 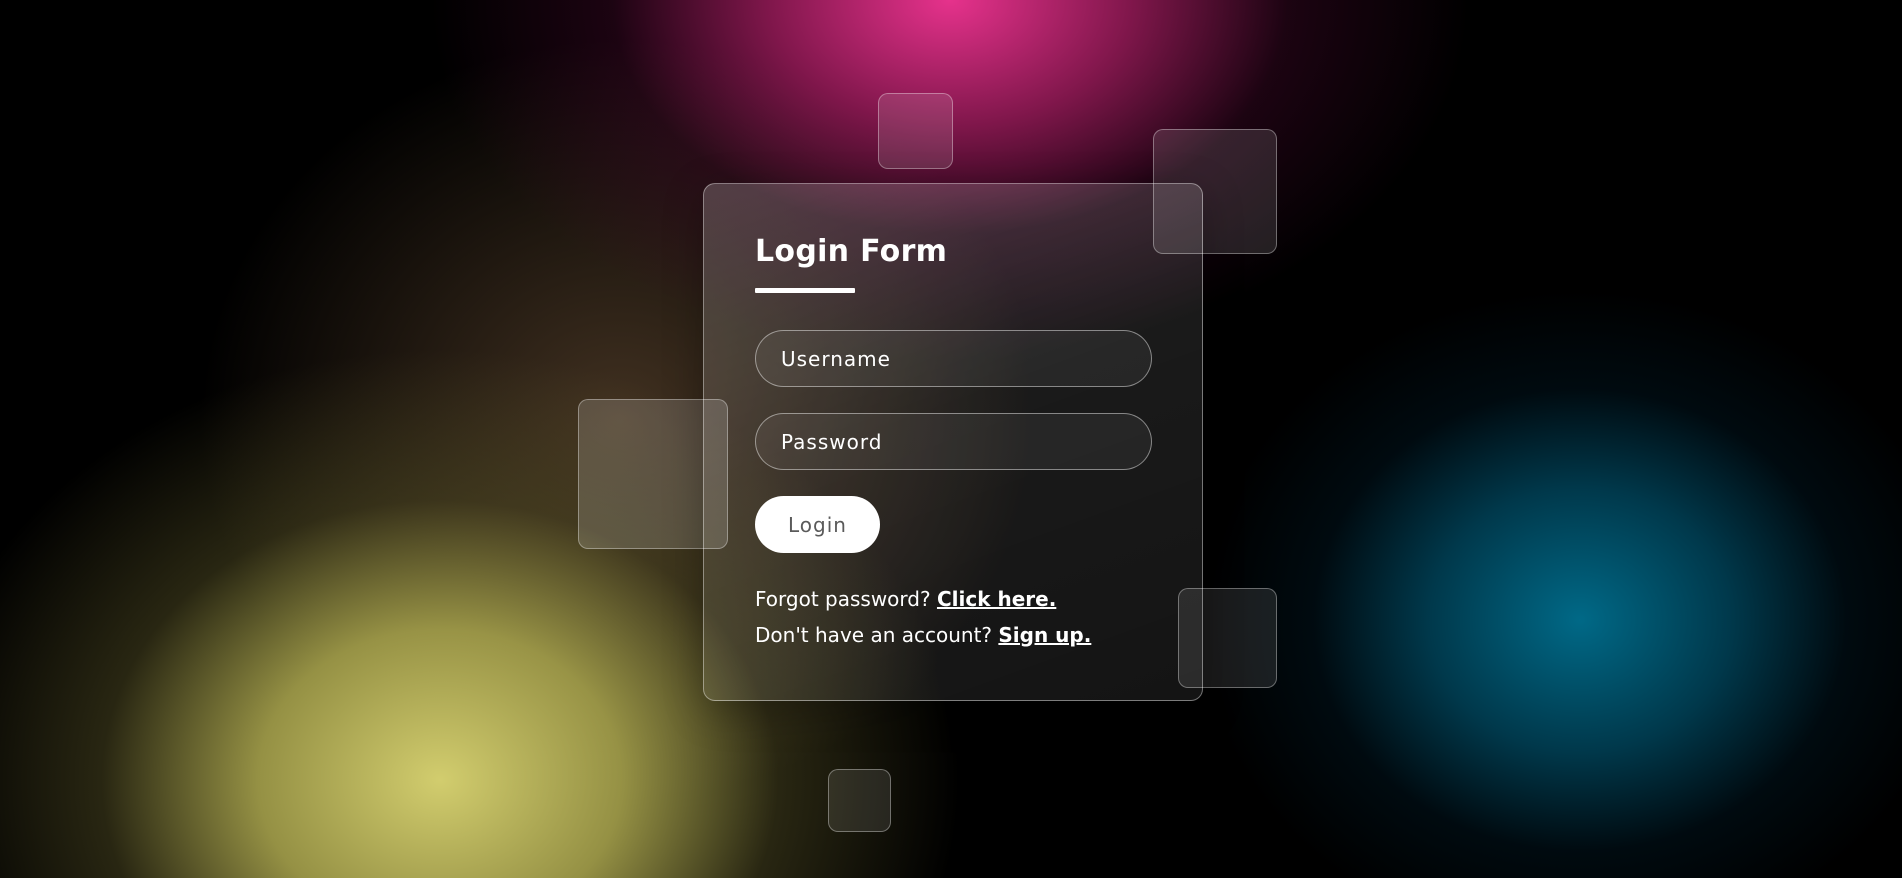 I want to click on form-title: Login Form, so click(x=851, y=251).